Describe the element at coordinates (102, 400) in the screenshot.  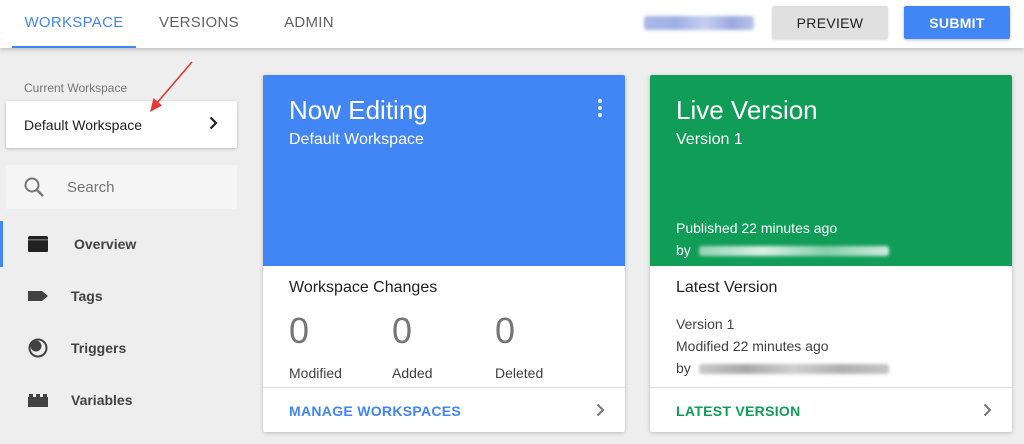
I see `sidebar-item-label: Variables` at that location.